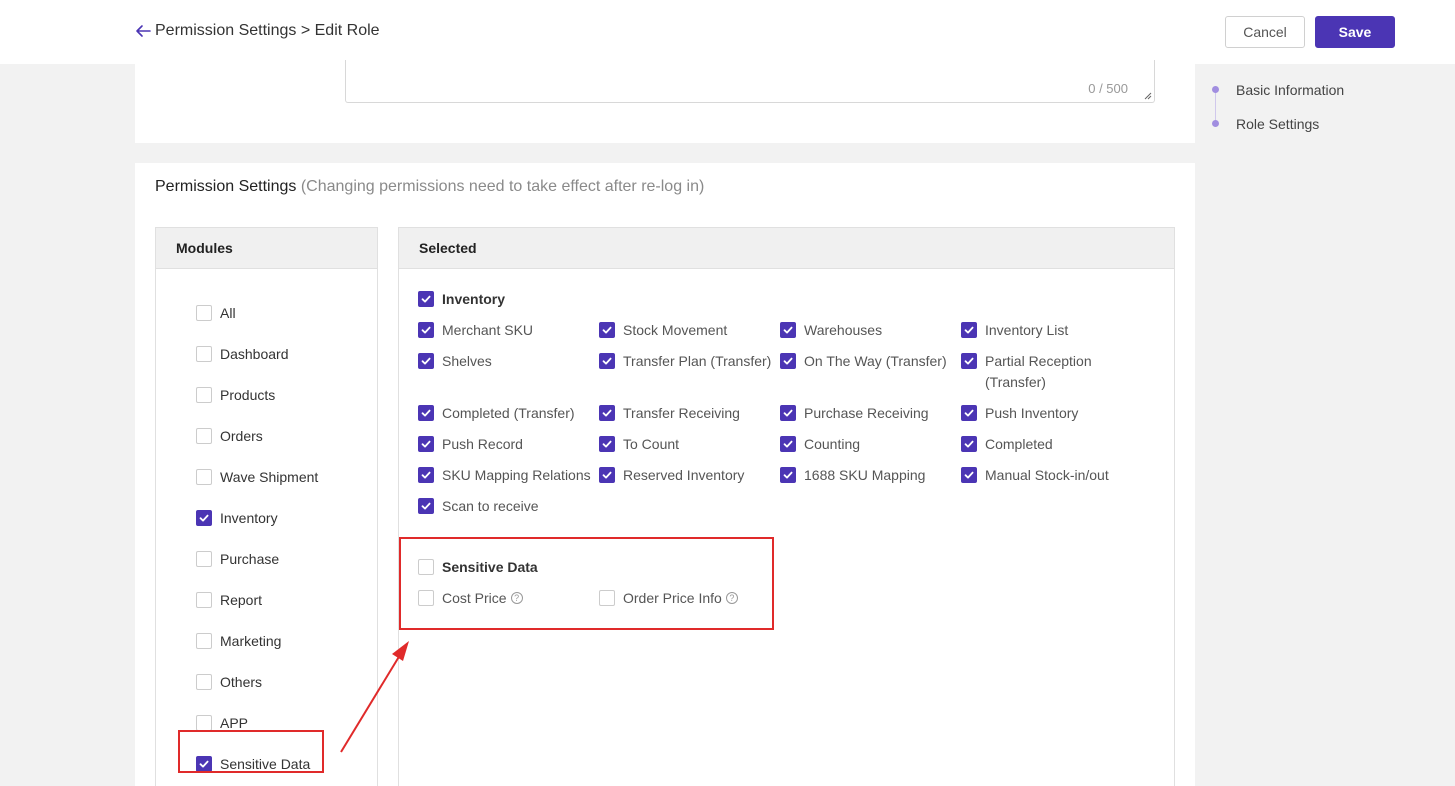 The image size is (1455, 786). I want to click on permission-push-inventory: Push Inventory, so click(1046, 413).